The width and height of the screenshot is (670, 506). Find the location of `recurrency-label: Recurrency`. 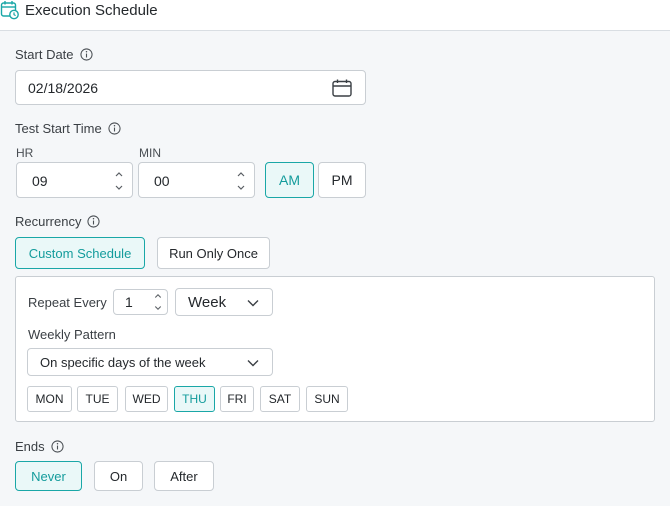

recurrency-label: Recurrency is located at coordinates (58, 221).